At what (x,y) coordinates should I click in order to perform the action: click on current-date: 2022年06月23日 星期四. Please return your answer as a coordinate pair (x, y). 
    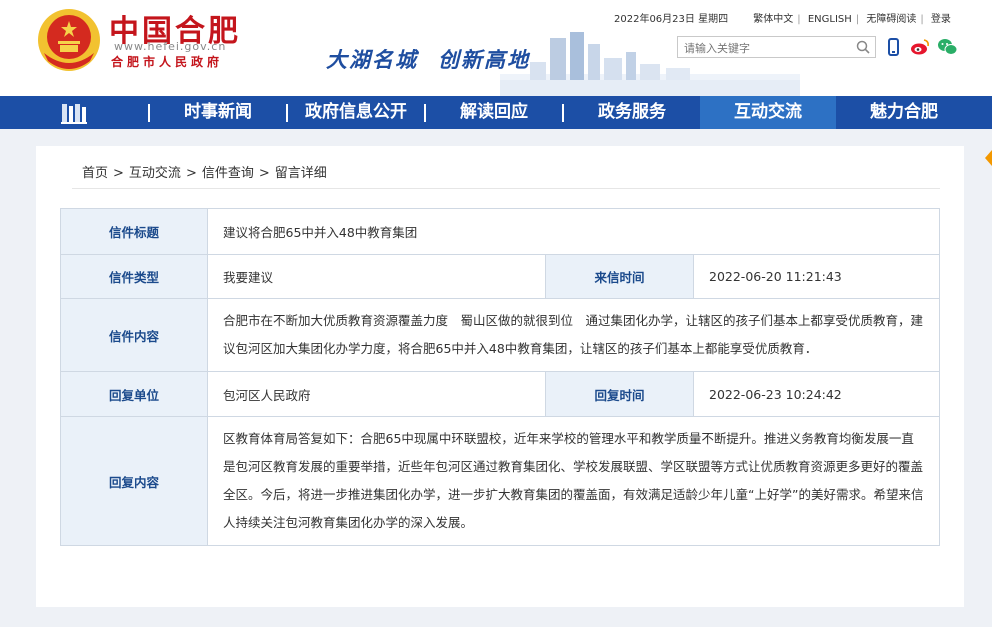
    Looking at the image, I should click on (671, 19).